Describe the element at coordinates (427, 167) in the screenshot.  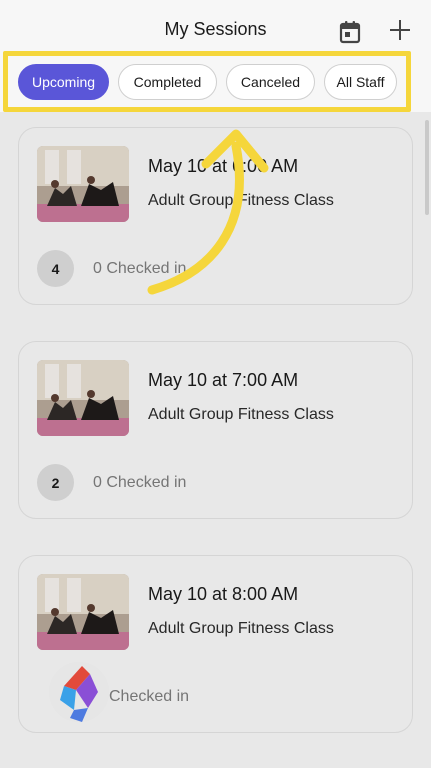
I see `scrollbar` at that location.